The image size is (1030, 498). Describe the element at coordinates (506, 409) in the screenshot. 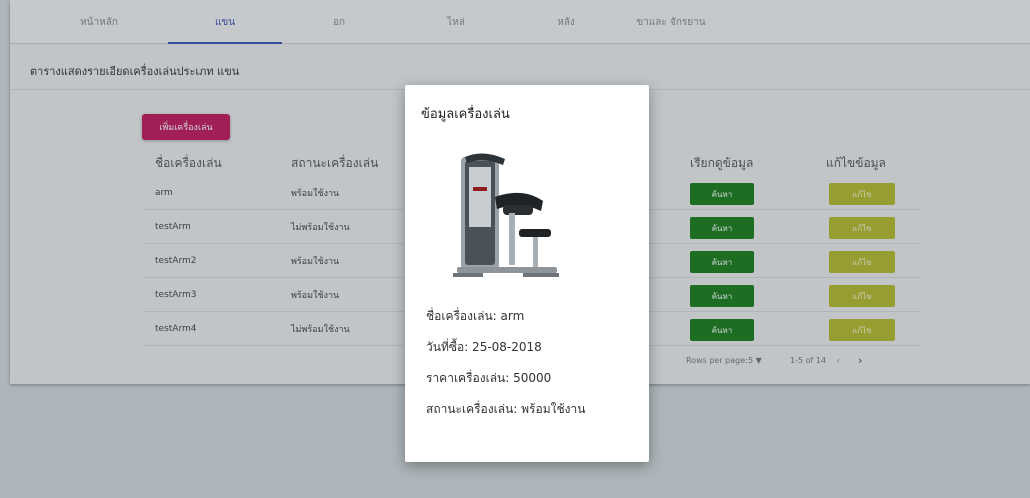

I see `status-detail: สถานะเครื่องเล่น: พร้อมใช้งาน` at that location.